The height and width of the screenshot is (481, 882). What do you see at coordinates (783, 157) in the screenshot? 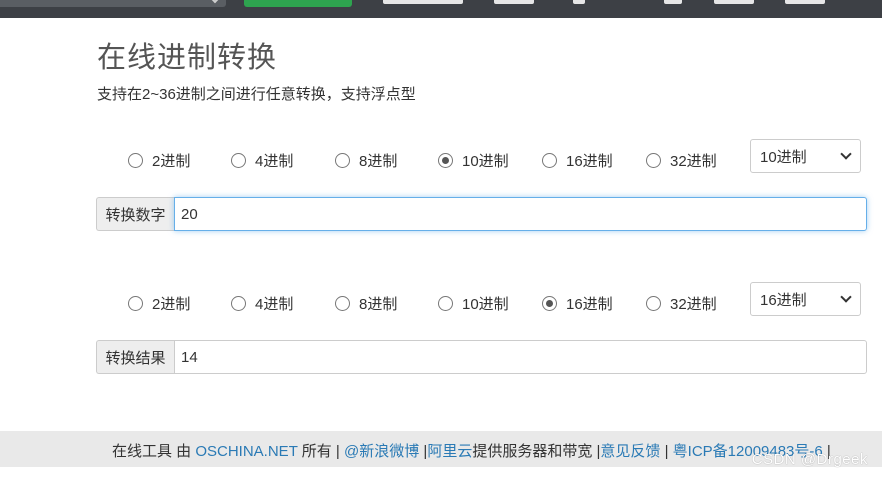
I see `select-value: 10进制` at bounding box center [783, 157].